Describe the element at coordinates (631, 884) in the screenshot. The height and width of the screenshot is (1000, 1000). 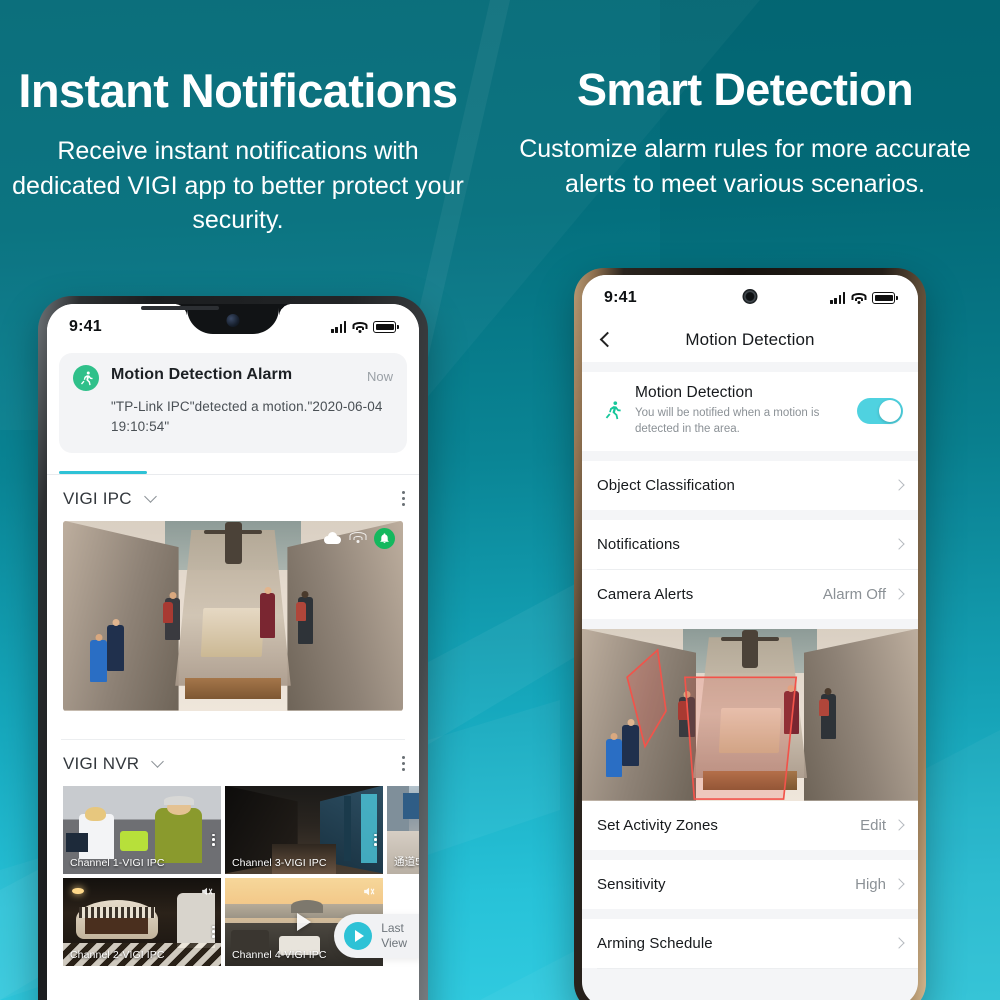
I see `row-label: Sensitivity` at that location.